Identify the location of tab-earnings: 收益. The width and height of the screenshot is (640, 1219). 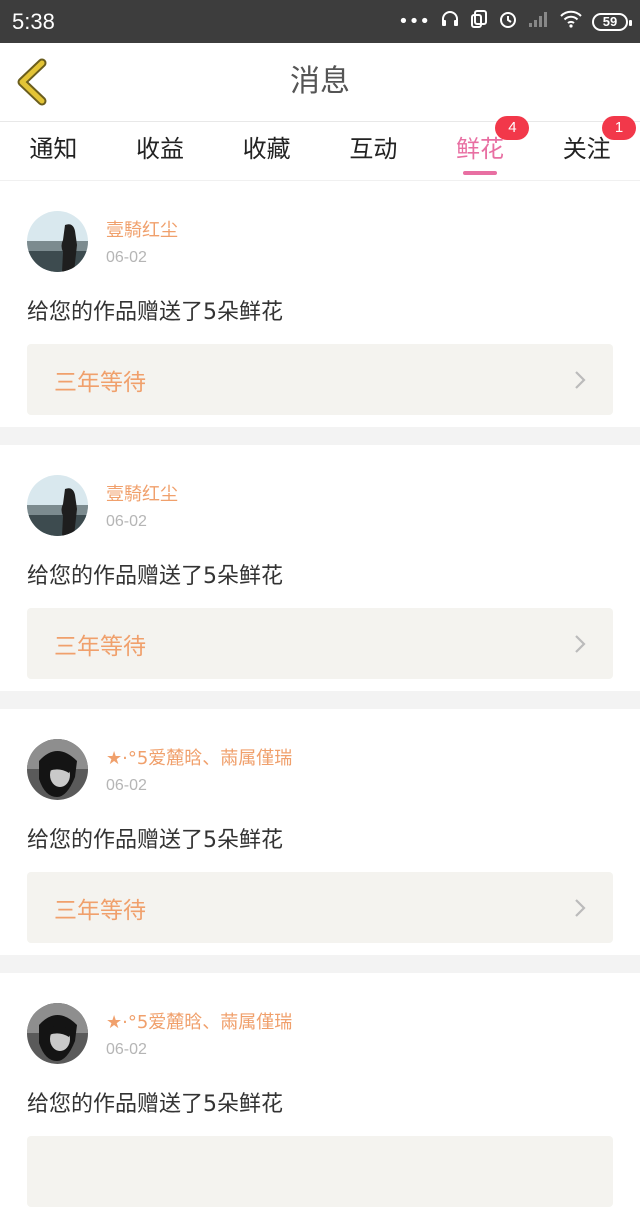
(160, 151).